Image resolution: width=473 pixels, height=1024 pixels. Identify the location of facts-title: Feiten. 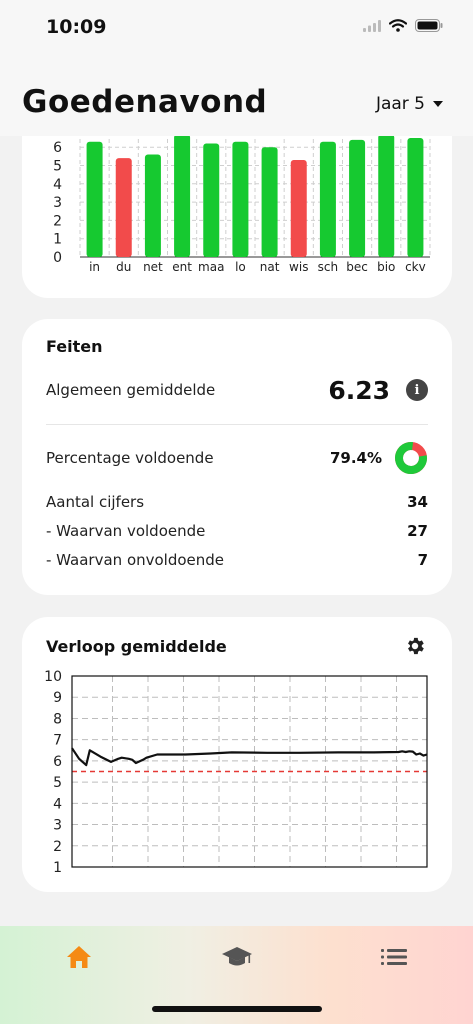
(74, 346).